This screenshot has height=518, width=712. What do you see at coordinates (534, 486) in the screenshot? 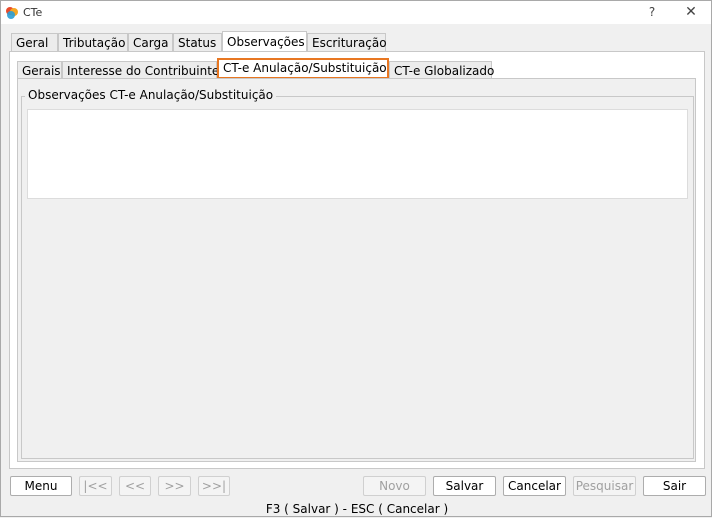
I see `cancelar-button: Cancelar` at bounding box center [534, 486].